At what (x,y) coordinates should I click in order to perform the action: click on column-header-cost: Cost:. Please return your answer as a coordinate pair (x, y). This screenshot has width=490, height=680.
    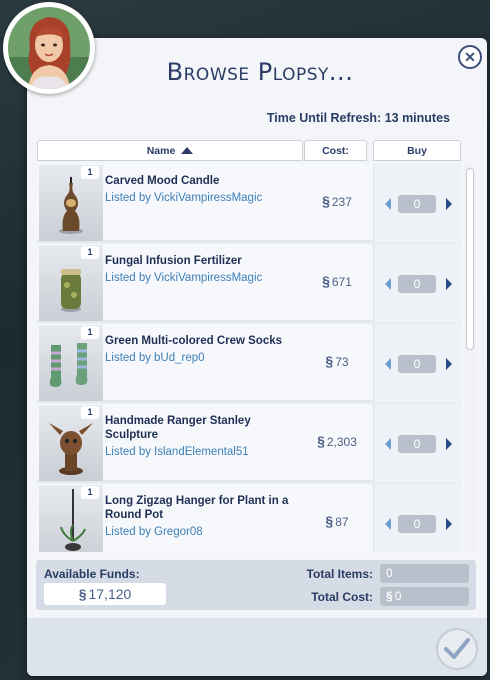
    Looking at the image, I should click on (335, 150).